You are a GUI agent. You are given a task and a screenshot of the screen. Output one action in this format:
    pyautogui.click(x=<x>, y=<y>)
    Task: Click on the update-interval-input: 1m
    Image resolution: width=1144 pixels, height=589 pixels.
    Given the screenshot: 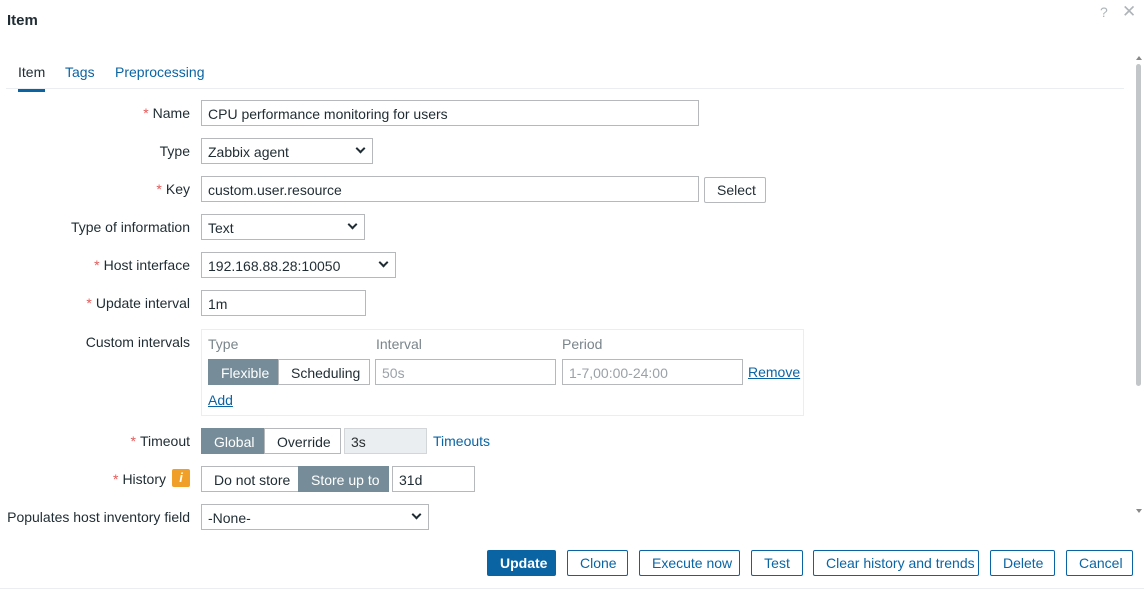 What is the action you would take?
    pyautogui.click(x=283, y=303)
    